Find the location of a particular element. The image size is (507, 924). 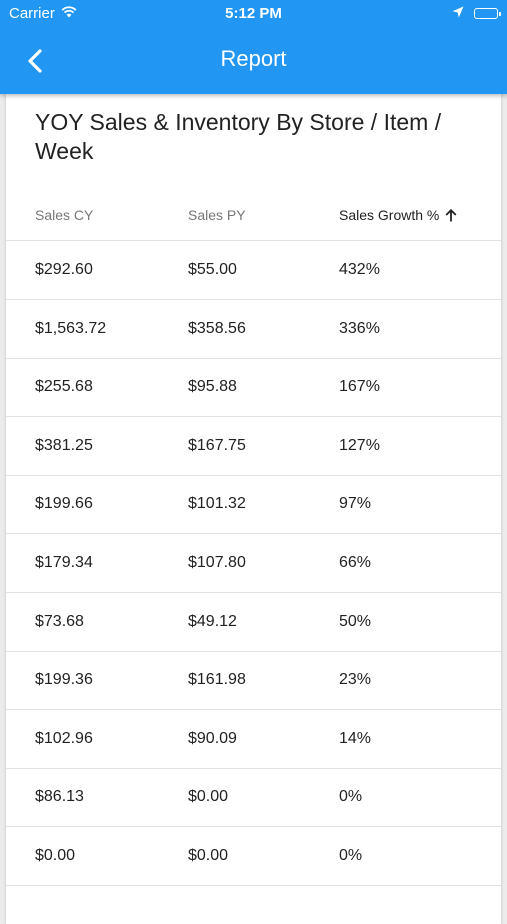

cell-sales-cy: $86.13 is located at coordinates (59, 797).